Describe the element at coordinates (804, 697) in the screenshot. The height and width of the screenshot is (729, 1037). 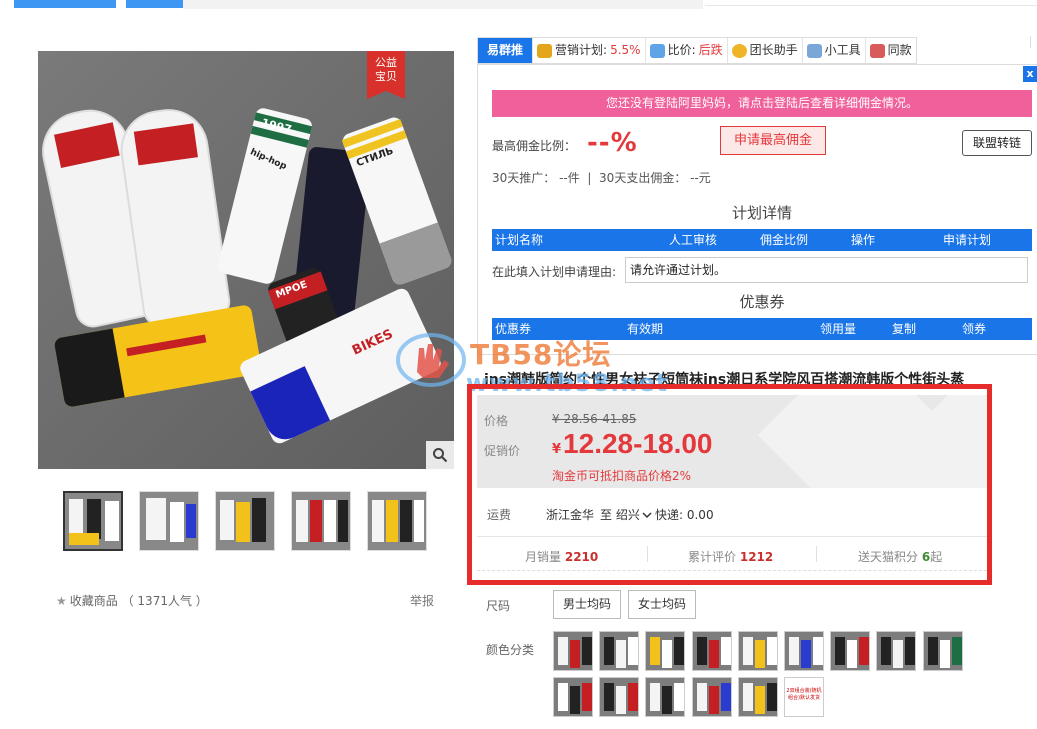
I see `color-swatch-combo: 2双组合装(随机组合)默认发货` at that location.